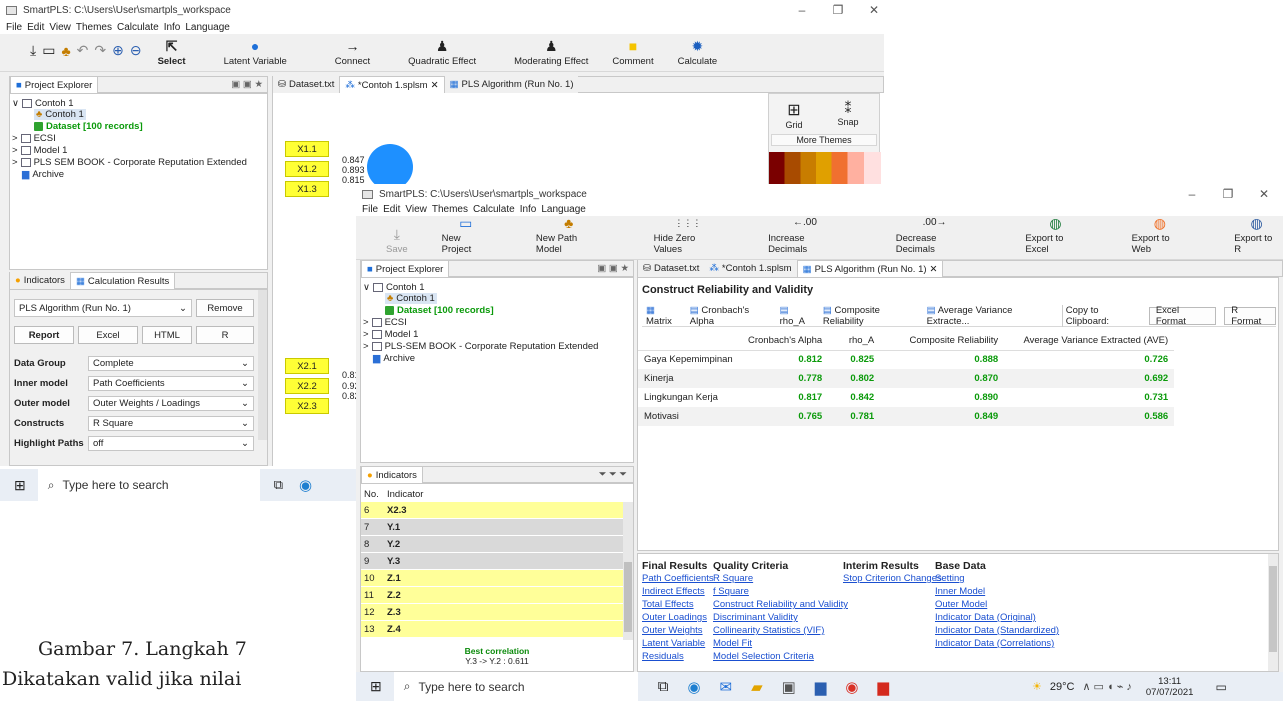 Image resolution: width=1283 pixels, height=701 pixels. What do you see at coordinates (103, 308) in the screenshot?
I see `run-select: PLS Algorithm (Run No. 1) ⌄` at bounding box center [103, 308].